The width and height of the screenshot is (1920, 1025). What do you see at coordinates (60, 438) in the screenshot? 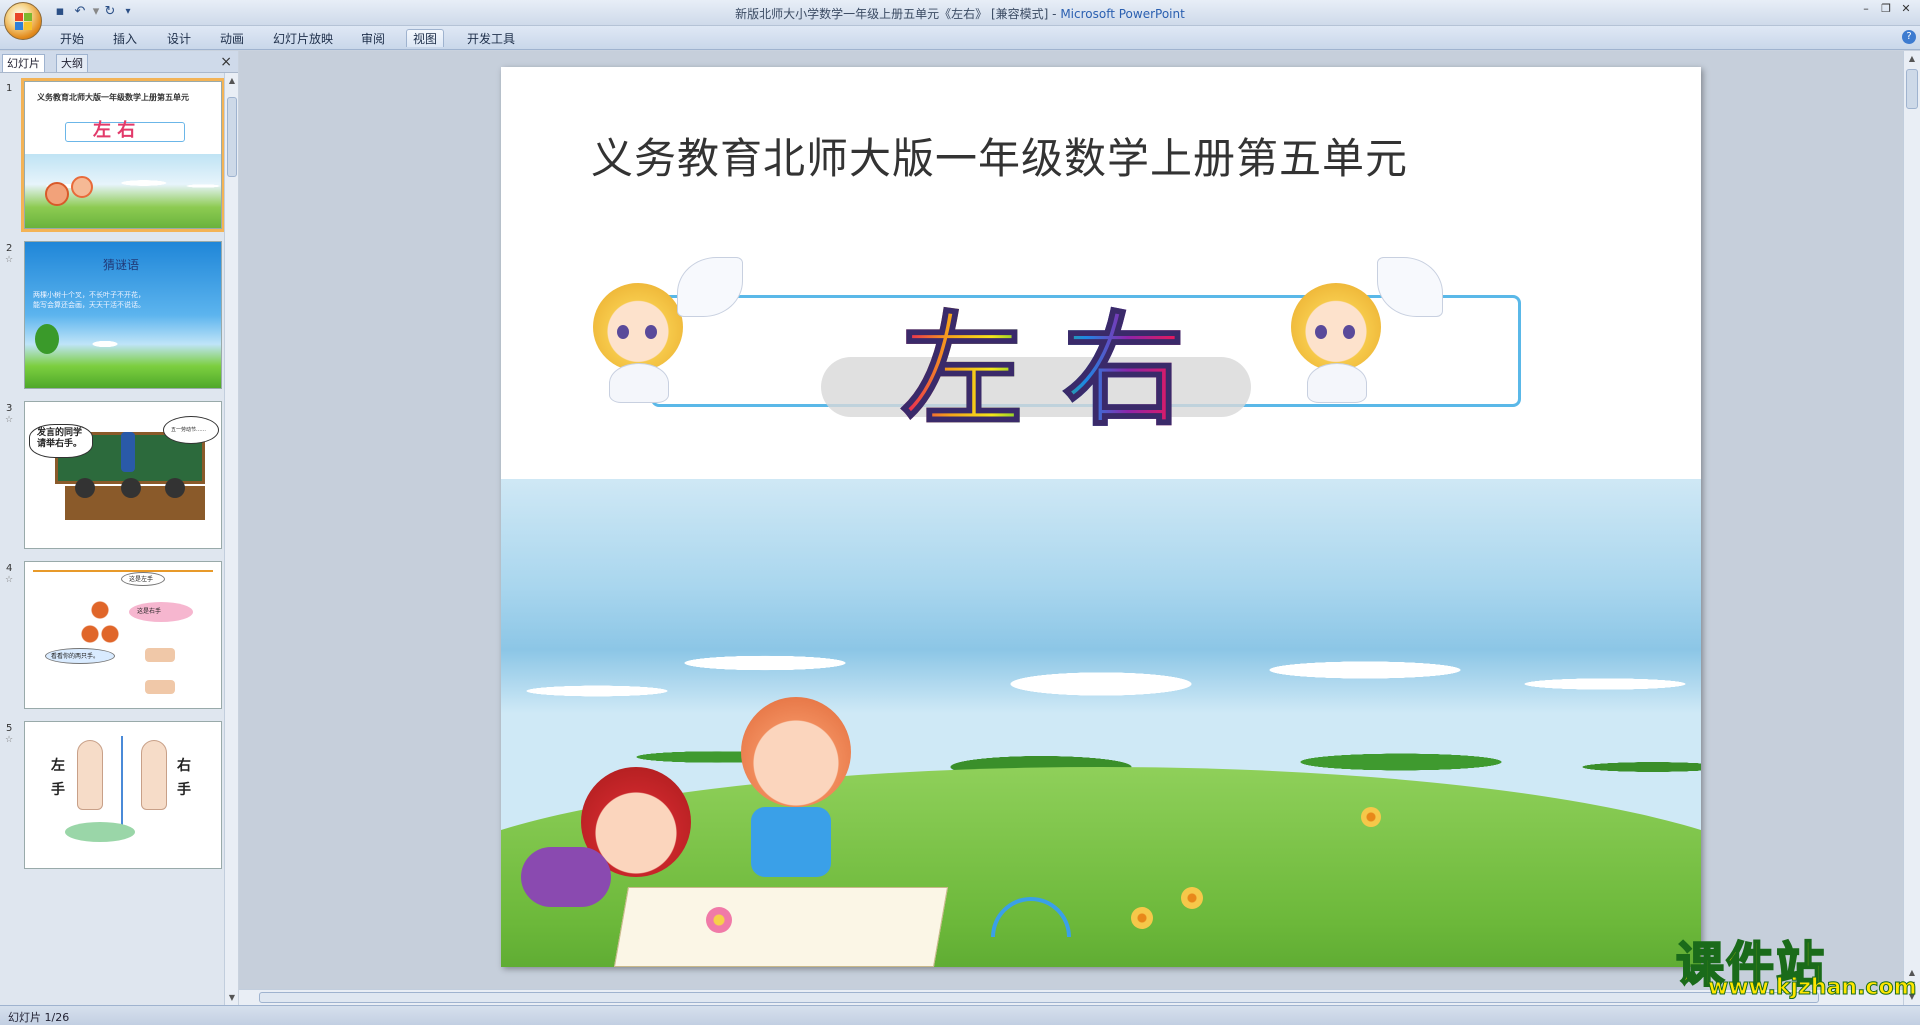
I see `thumbnail-bubble-1: 发言的同学请举右手。` at bounding box center [60, 438].